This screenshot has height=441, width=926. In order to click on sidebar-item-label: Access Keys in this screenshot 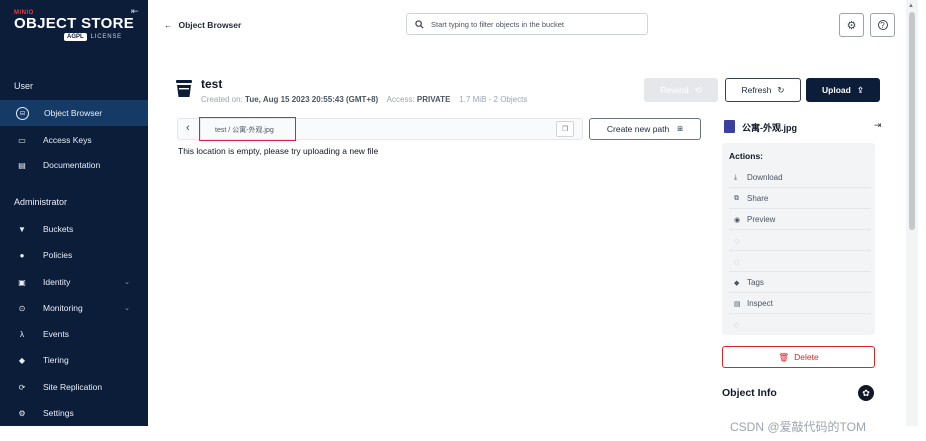, I will do `click(67, 140)`.